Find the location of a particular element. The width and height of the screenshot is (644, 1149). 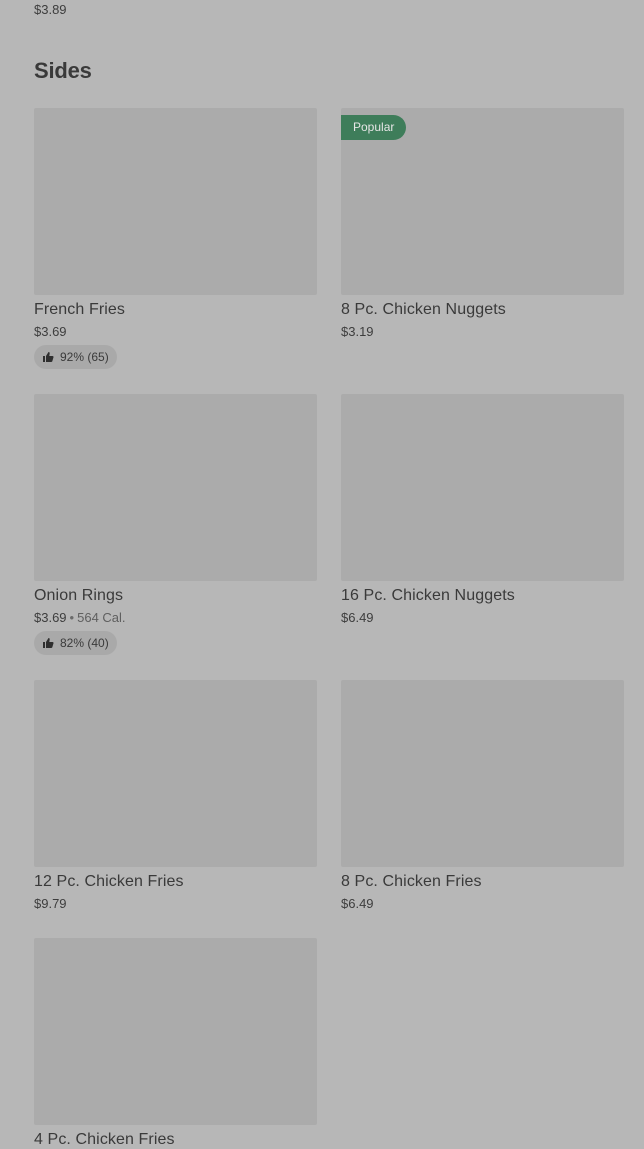

menu-item-card: Onion Rings $3.69 • 564 Cal. 82% (40) is located at coordinates (175, 537).